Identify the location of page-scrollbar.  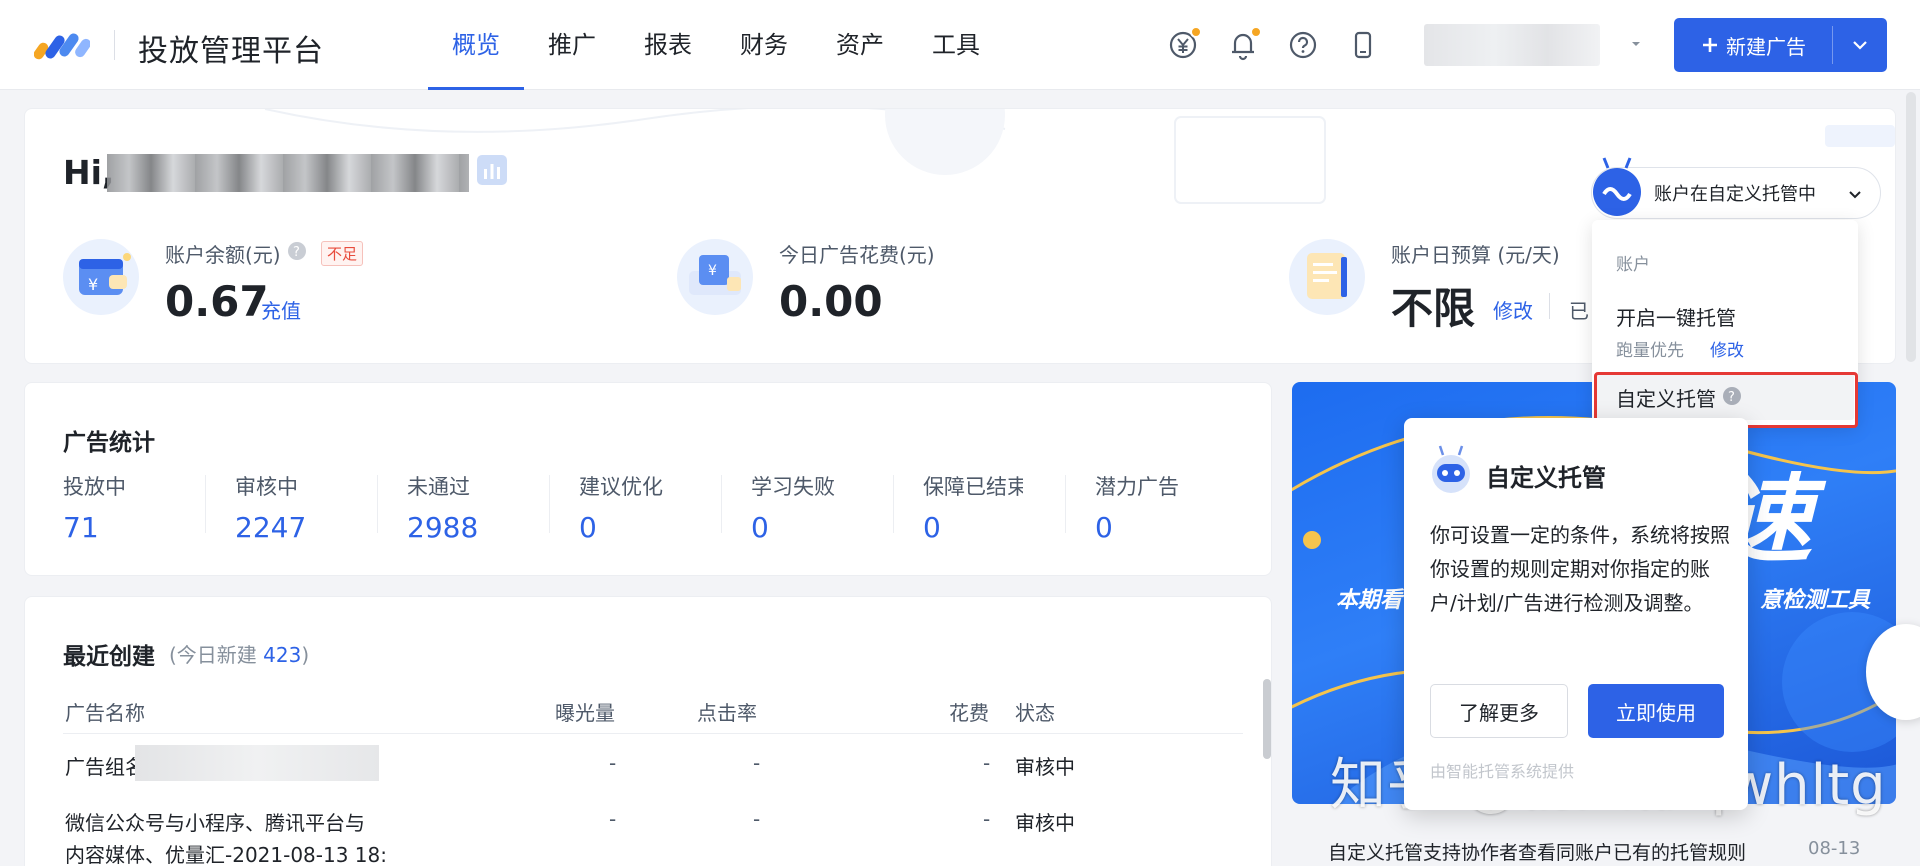
(1911, 227).